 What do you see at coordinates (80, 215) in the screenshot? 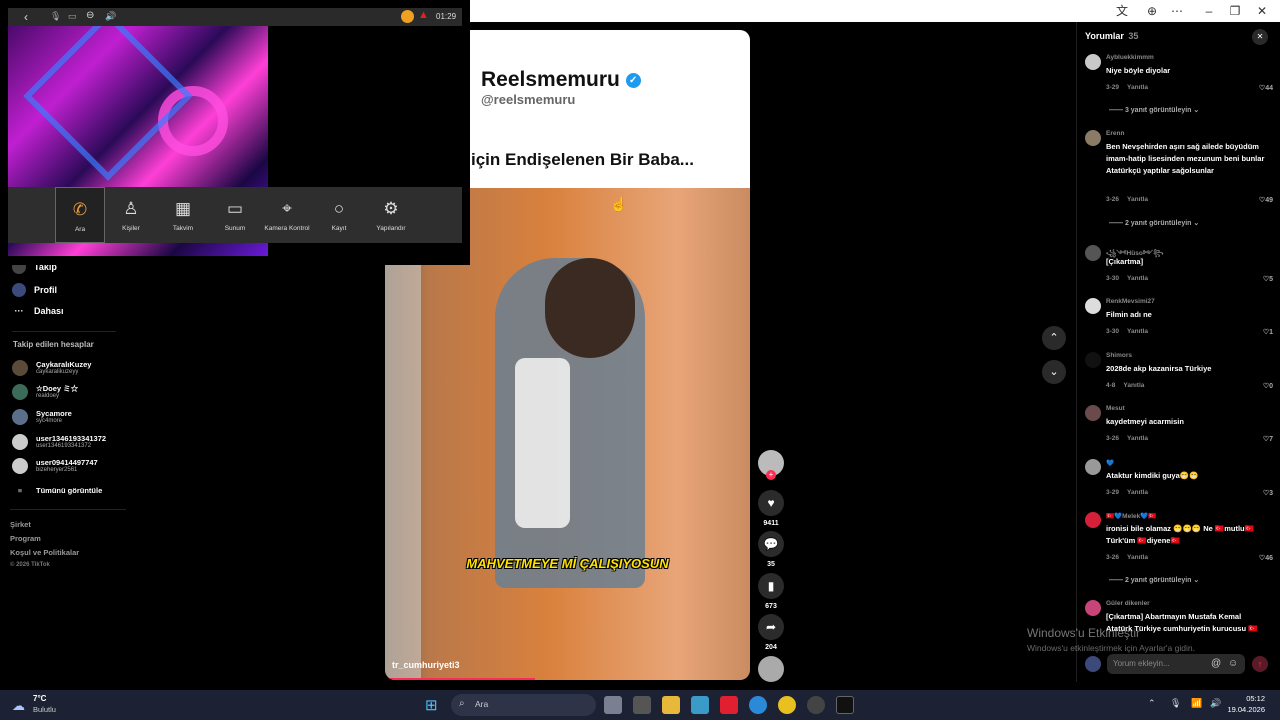
I see `call-button: ✆ Ara` at bounding box center [80, 215].